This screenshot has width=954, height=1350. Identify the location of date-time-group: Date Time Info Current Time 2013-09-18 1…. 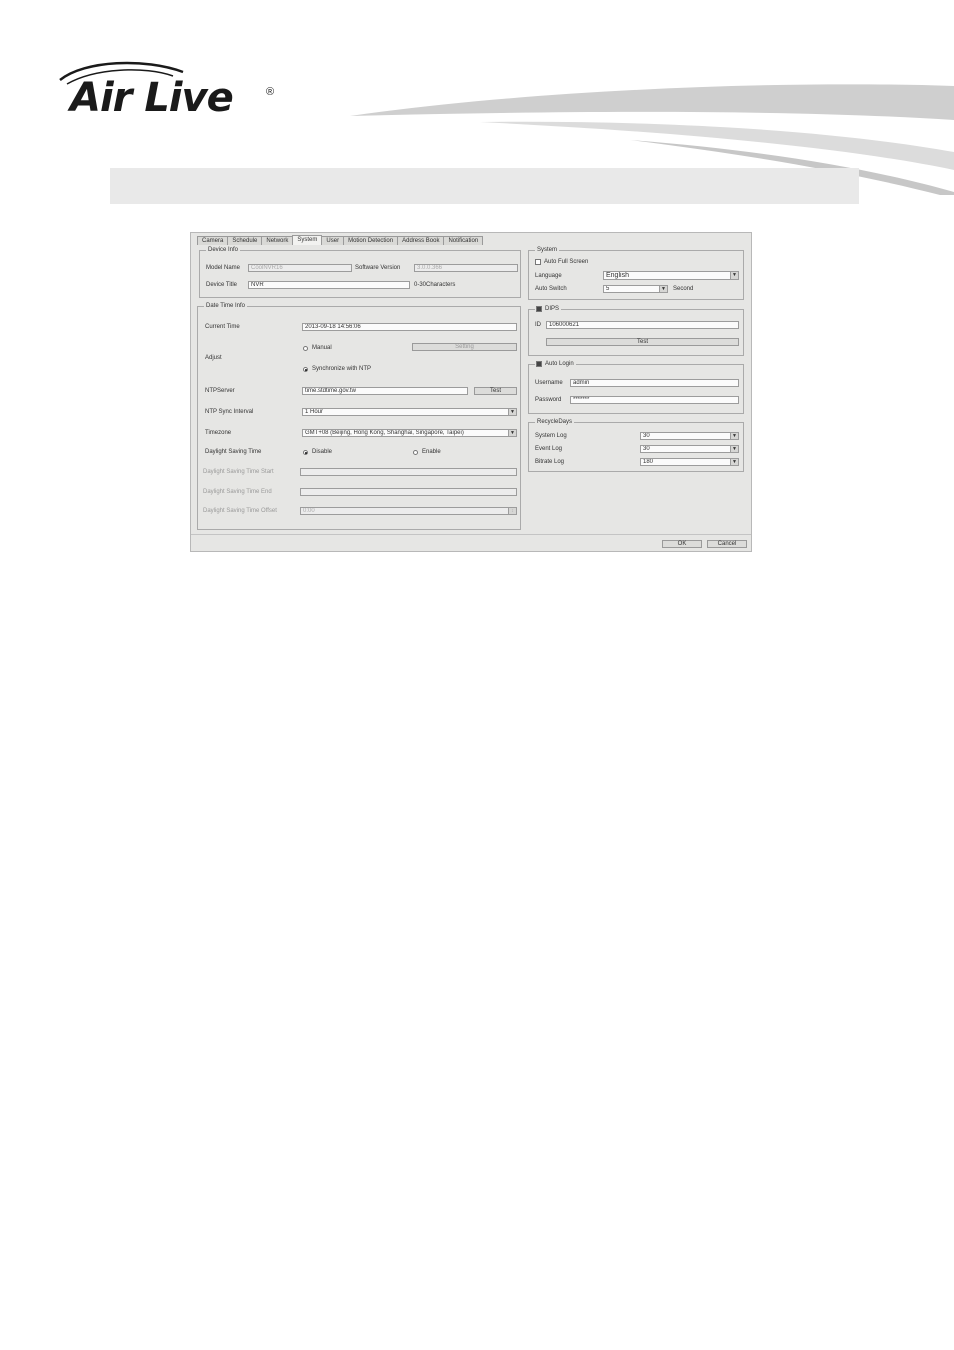
(359, 416).